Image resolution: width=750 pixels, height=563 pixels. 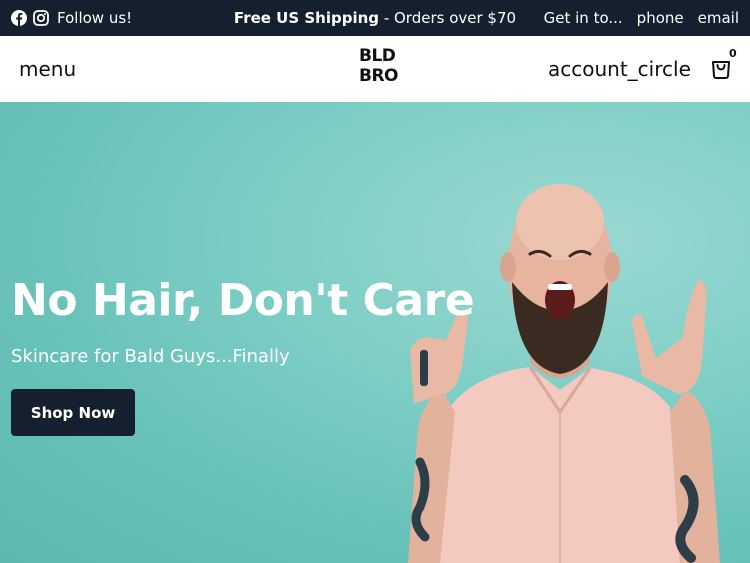 I want to click on announcement-highlight: Free US Shipping, so click(x=306, y=18).